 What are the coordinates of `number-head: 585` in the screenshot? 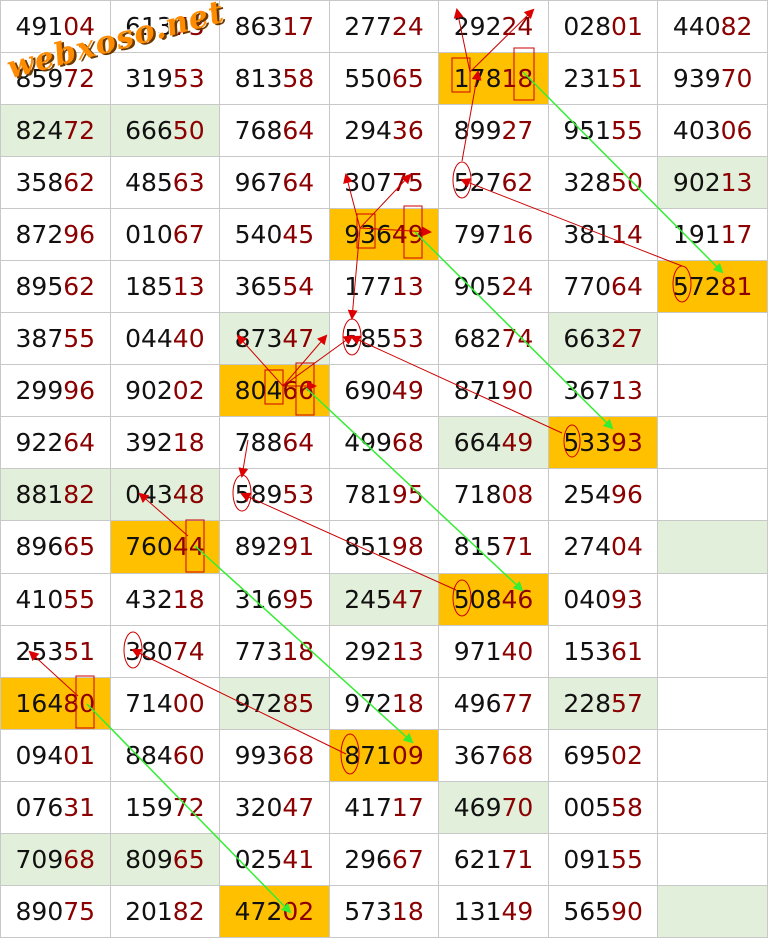 It's located at (368, 339).